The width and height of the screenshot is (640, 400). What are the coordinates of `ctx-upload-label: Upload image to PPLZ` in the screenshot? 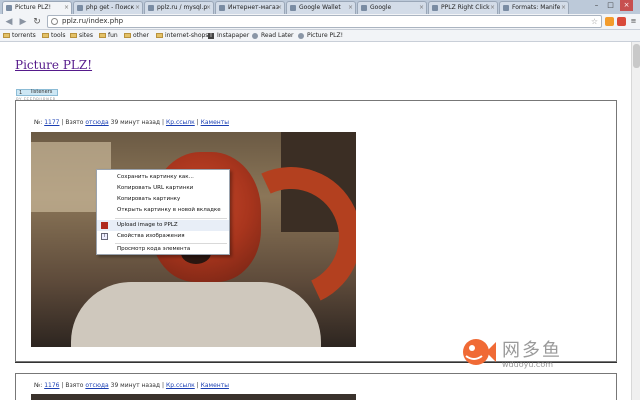 It's located at (147, 225).